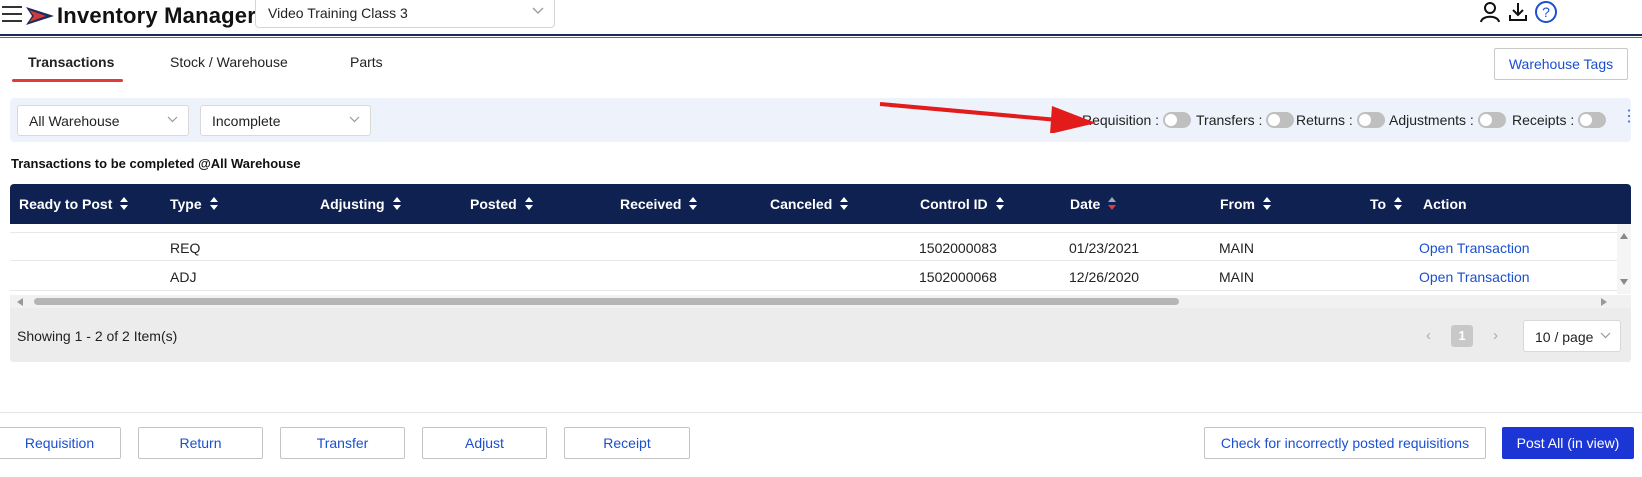  Describe the element at coordinates (1629, 117) in the screenshot. I see `more-options-icon: ⋮` at that location.